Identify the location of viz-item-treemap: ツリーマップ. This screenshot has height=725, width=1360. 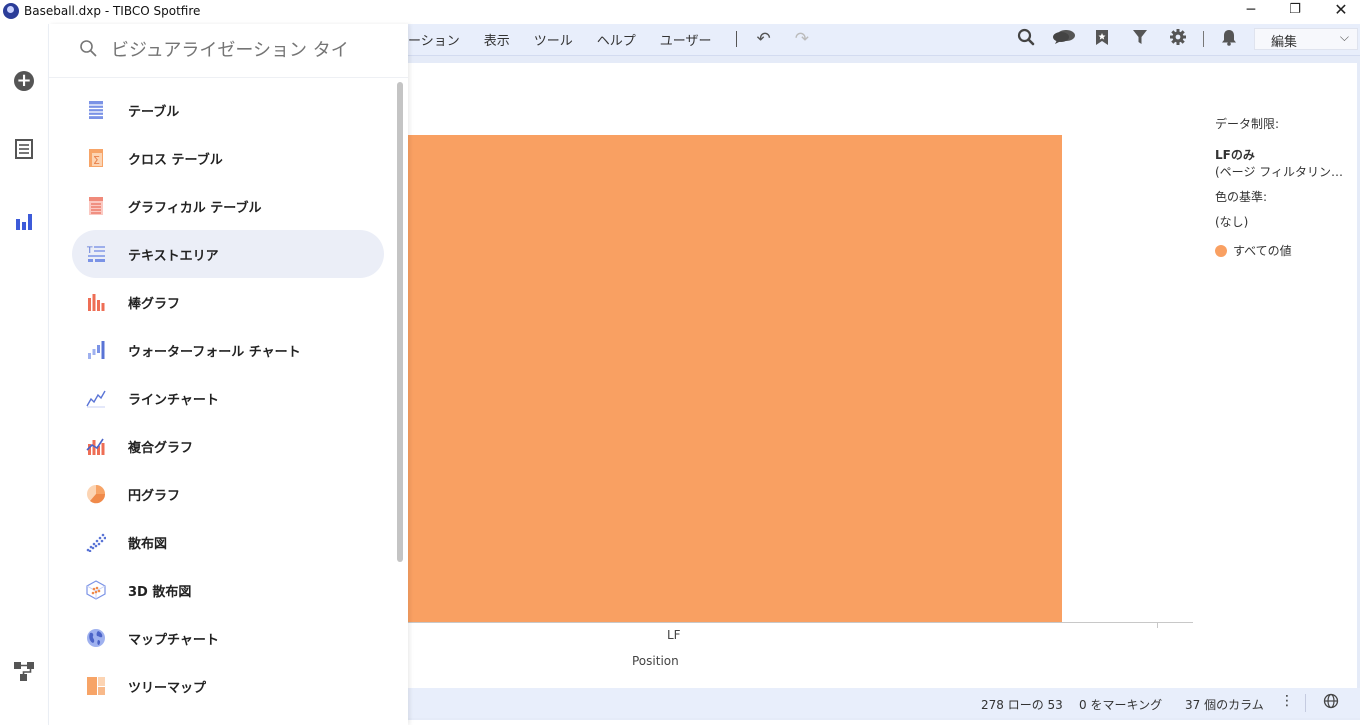
(228, 686).